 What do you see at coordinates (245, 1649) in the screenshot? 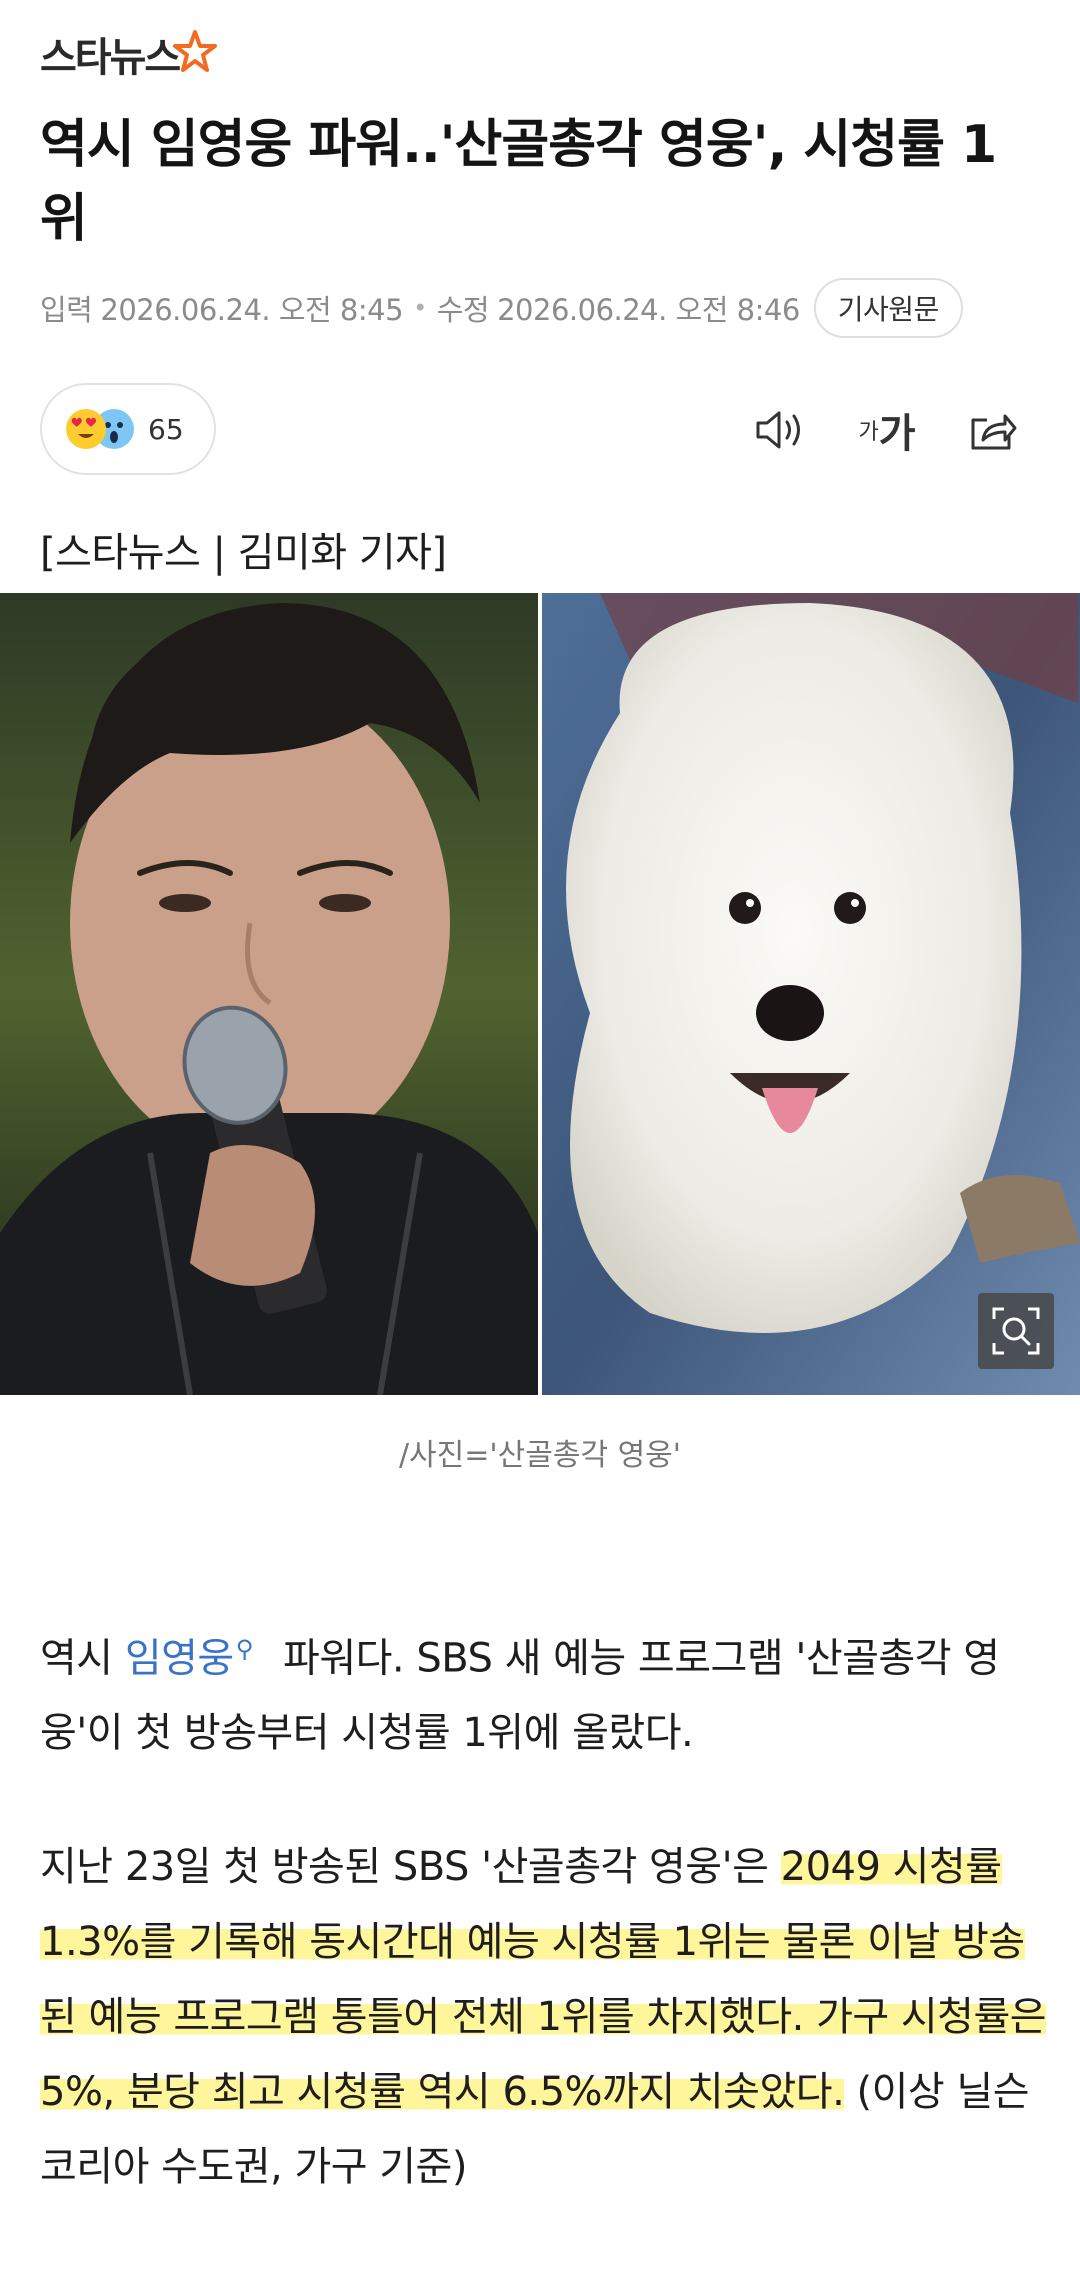
I see `keyword-search-icon: ⚲` at bounding box center [245, 1649].